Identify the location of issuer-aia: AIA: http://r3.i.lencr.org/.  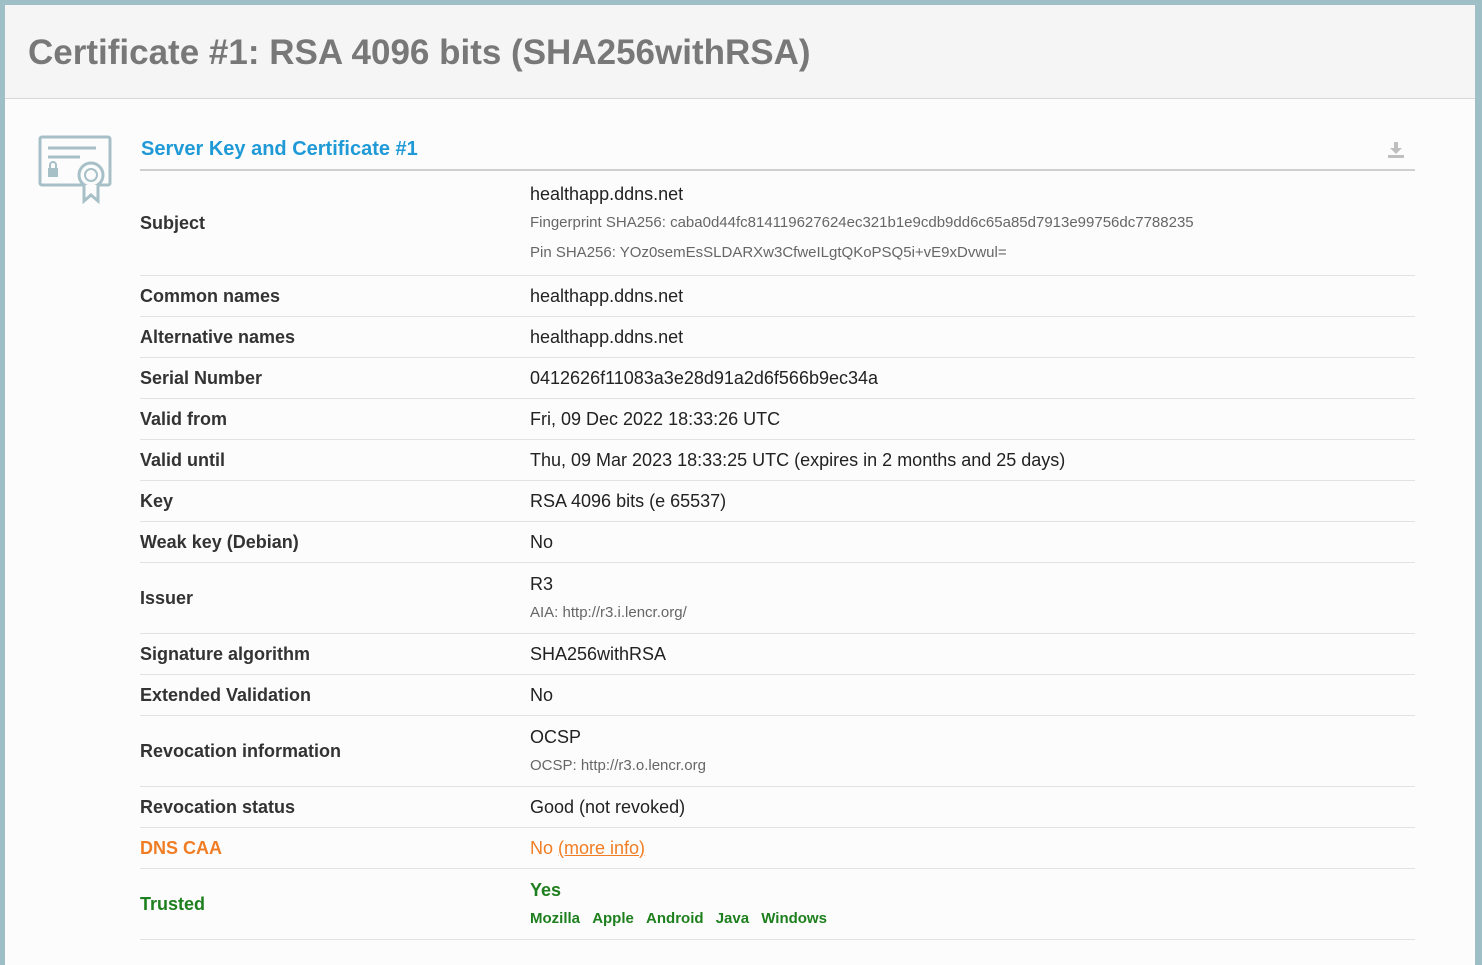
(608, 612).